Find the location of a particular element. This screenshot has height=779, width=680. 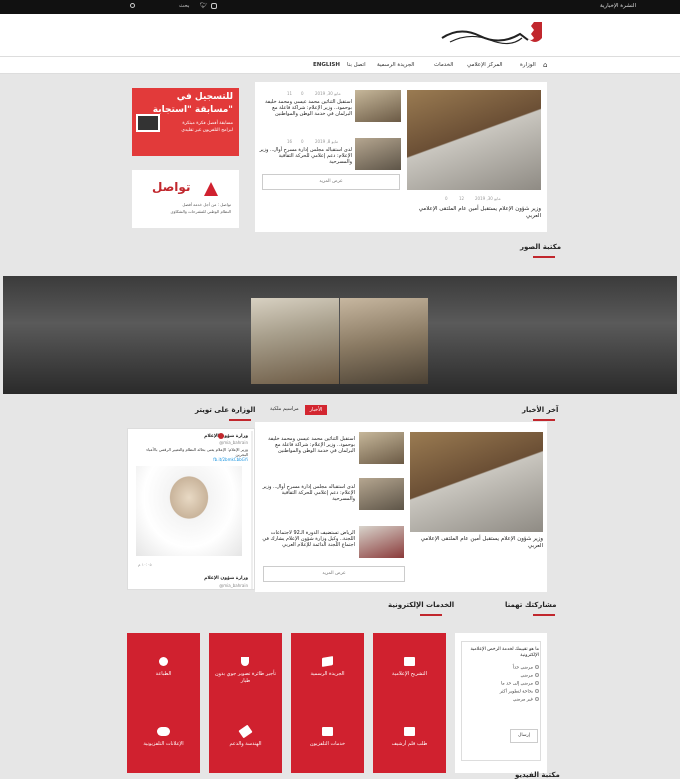

hero-main-image is located at coordinates (474, 140).